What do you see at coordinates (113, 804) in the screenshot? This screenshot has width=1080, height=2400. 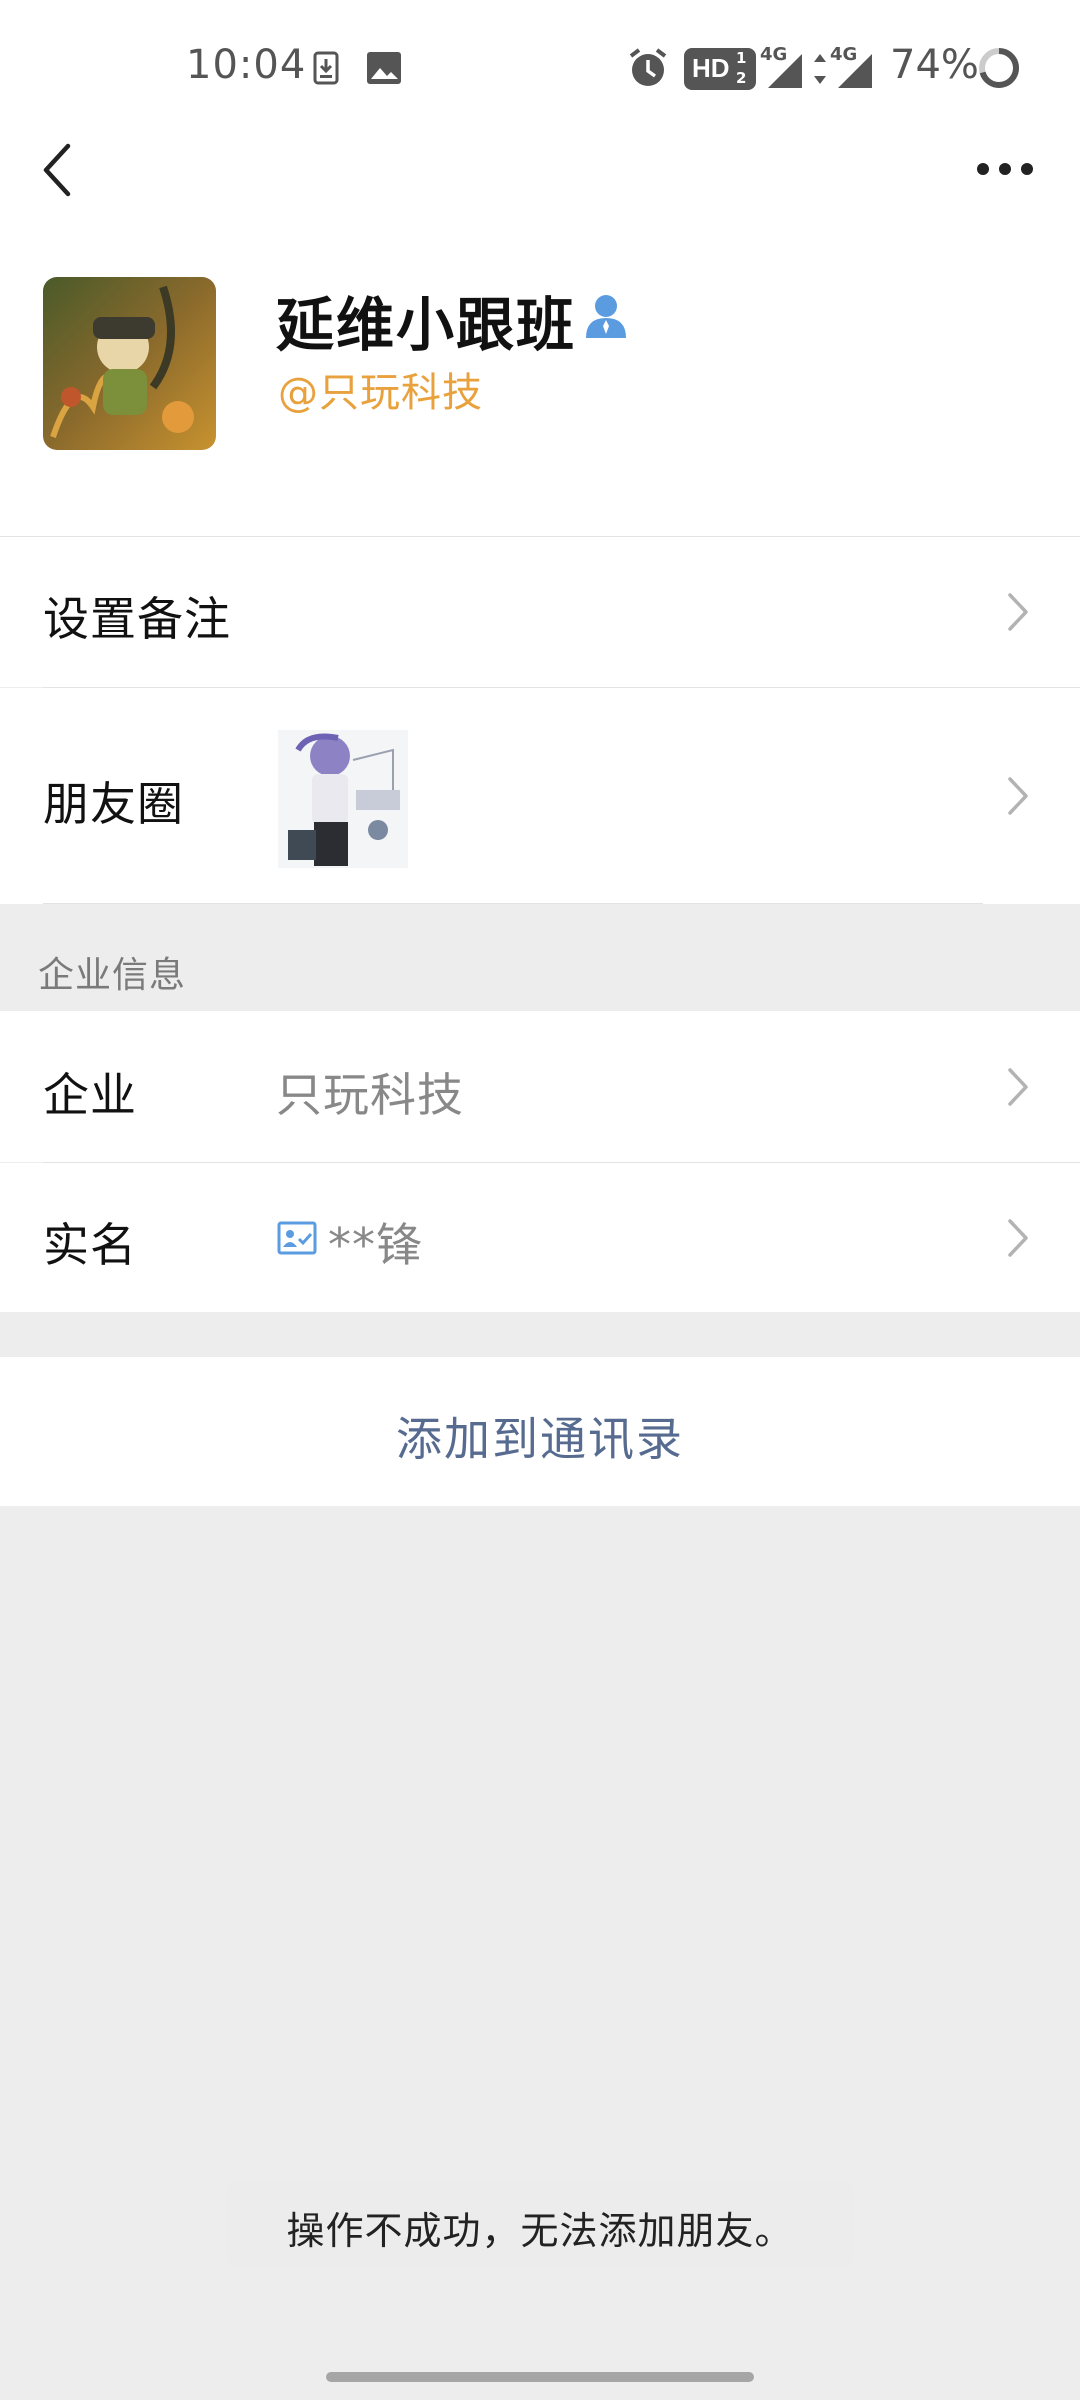 I see `moments-label: 朋友圈` at bounding box center [113, 804].